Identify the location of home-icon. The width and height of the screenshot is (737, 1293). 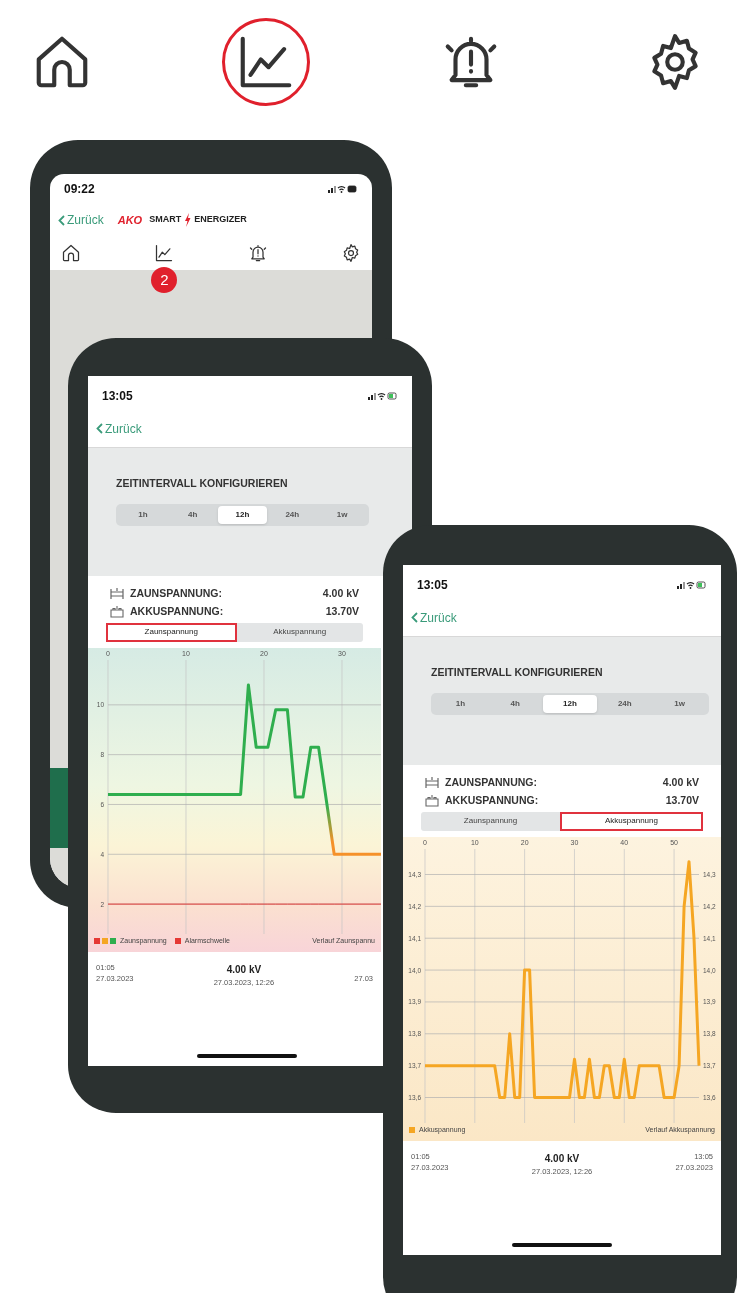
(71, 253).